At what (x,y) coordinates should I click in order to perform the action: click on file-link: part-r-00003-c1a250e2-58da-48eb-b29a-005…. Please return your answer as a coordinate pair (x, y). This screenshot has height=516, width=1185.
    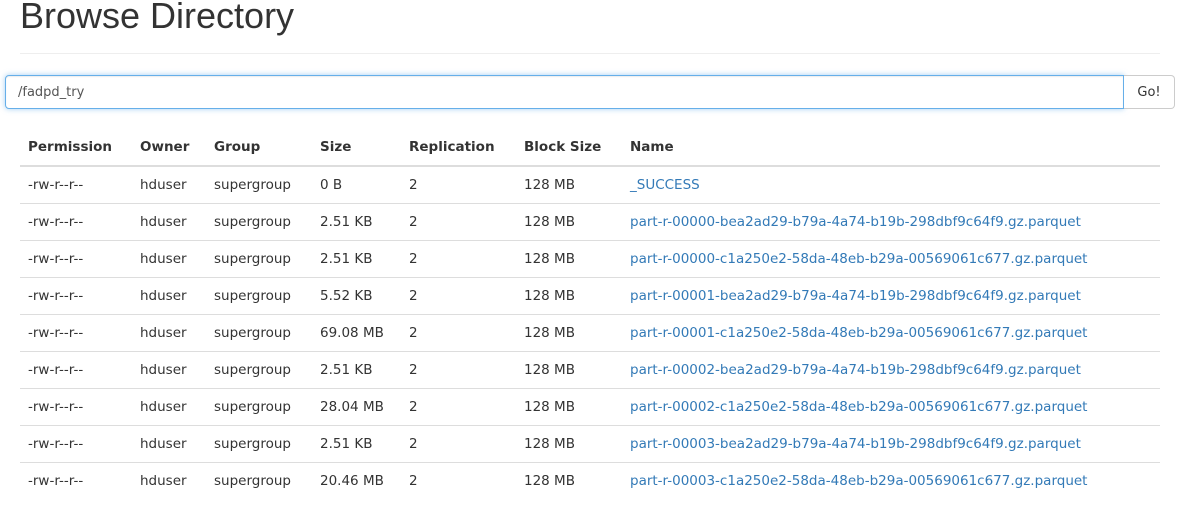
    Looking at the image, I should click on (858, 481).